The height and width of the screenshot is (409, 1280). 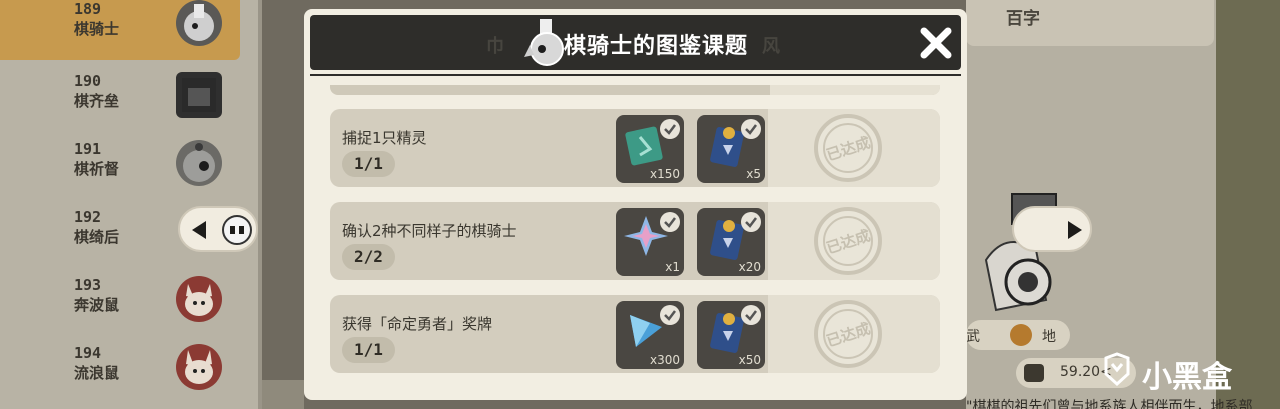 I want to click on detail-top-tab-label: 百字, so click(x=1023, y=19).